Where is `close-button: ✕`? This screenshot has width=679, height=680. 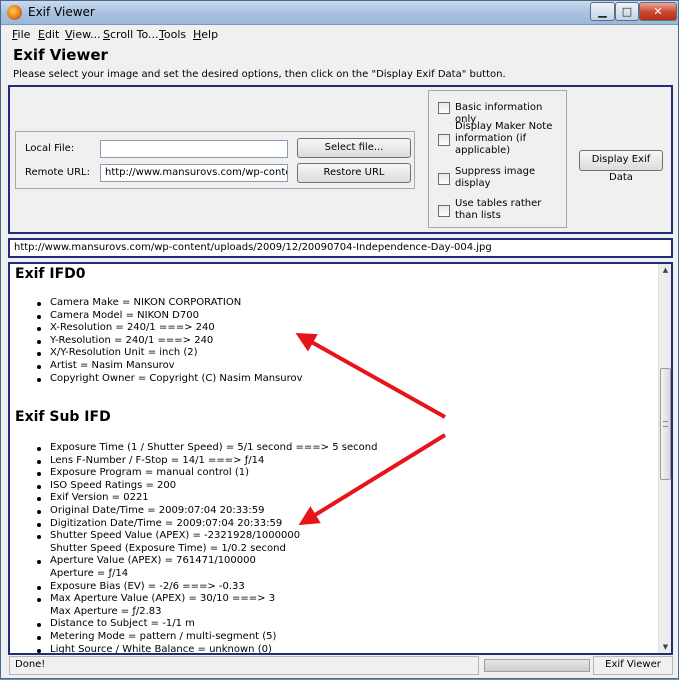
close-button: ✕ is located at coordinates (658, 11).